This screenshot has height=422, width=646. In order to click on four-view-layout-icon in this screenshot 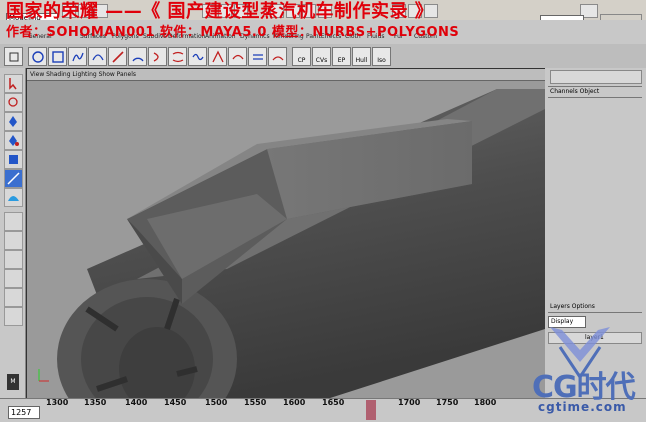, I will do `click(13, 240)`.